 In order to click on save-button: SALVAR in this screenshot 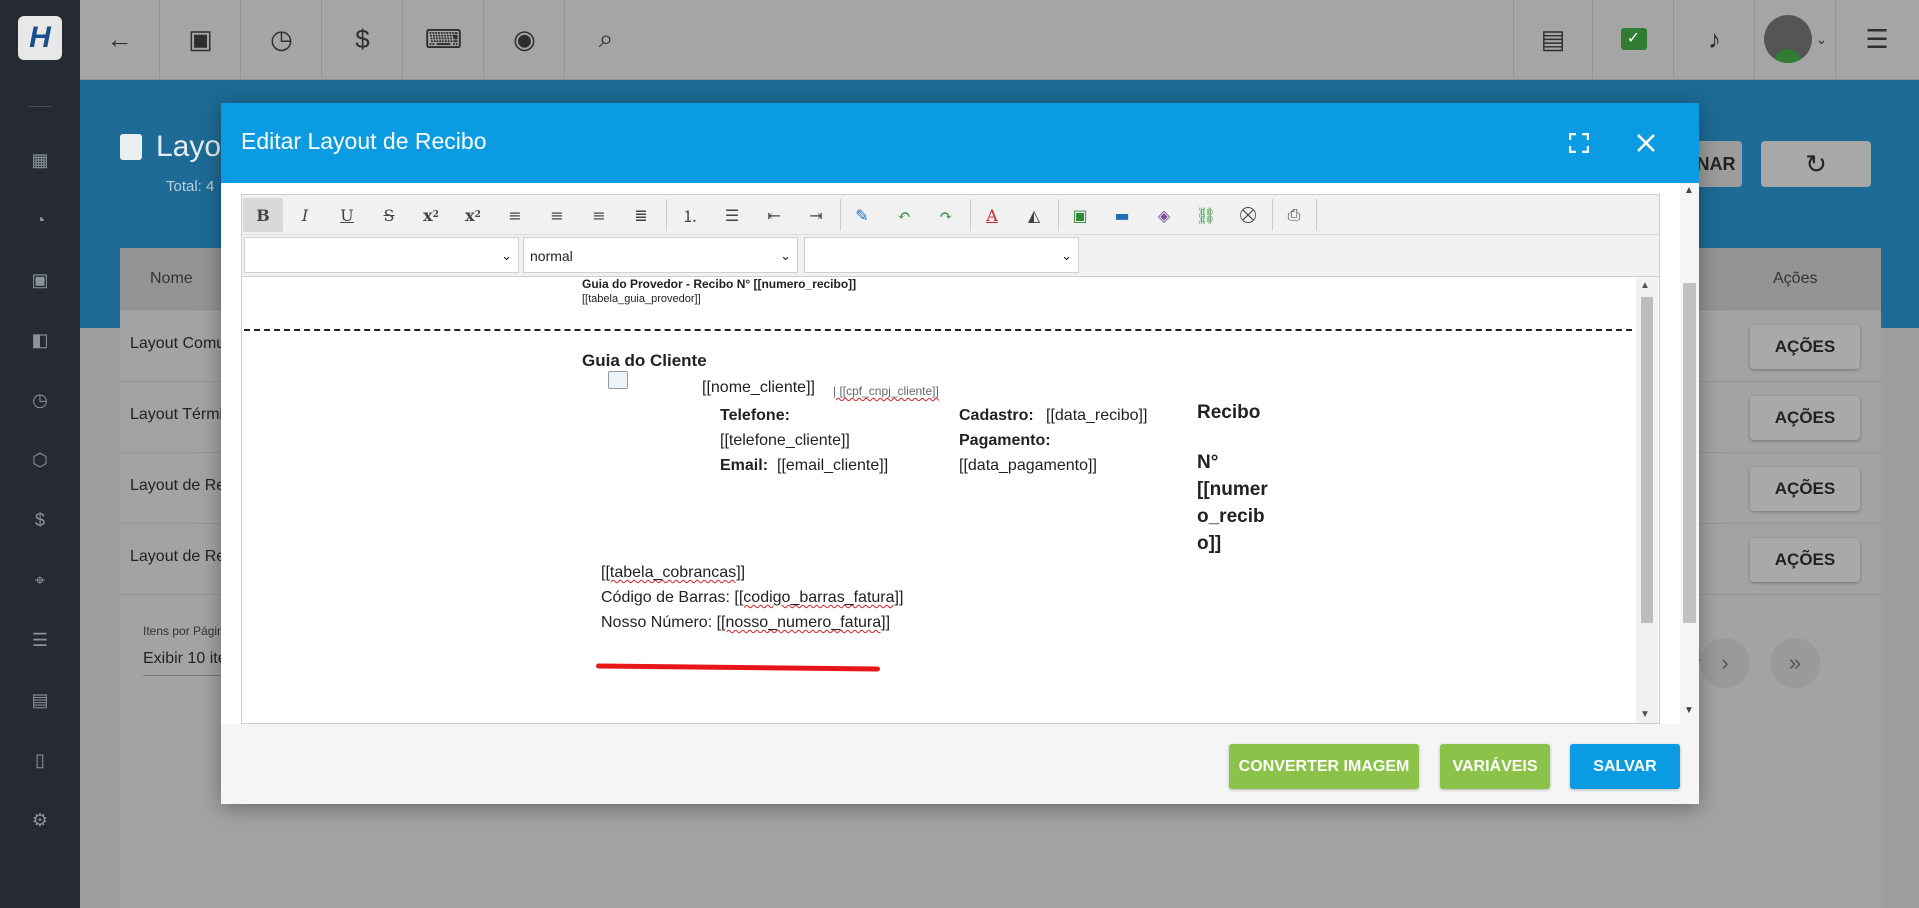, I will do `click(1625, 766)`.